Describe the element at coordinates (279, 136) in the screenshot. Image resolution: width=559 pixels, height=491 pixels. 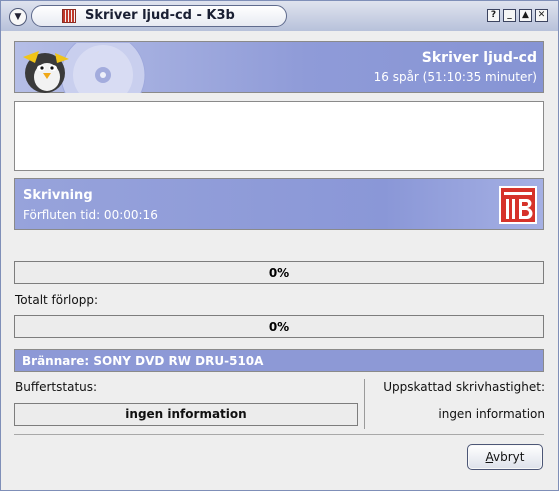
I see `log-view` at that location.